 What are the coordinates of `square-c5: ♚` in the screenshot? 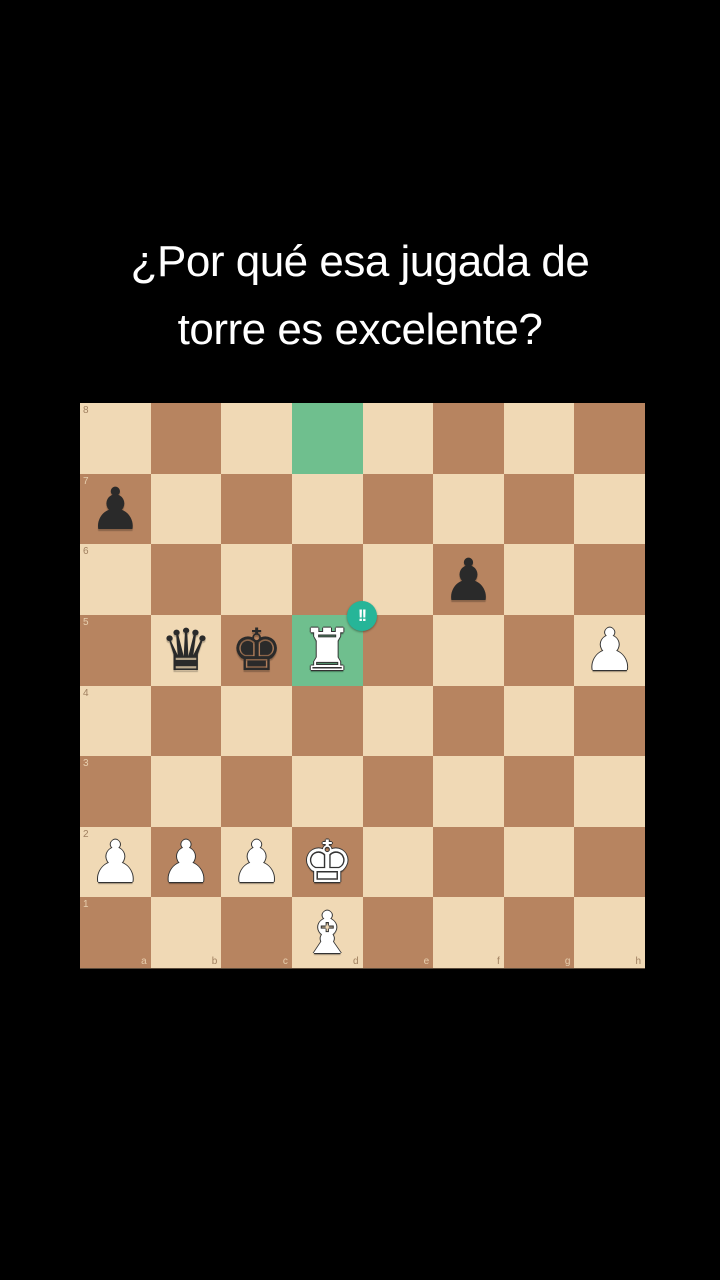 It's located at (256, 650).